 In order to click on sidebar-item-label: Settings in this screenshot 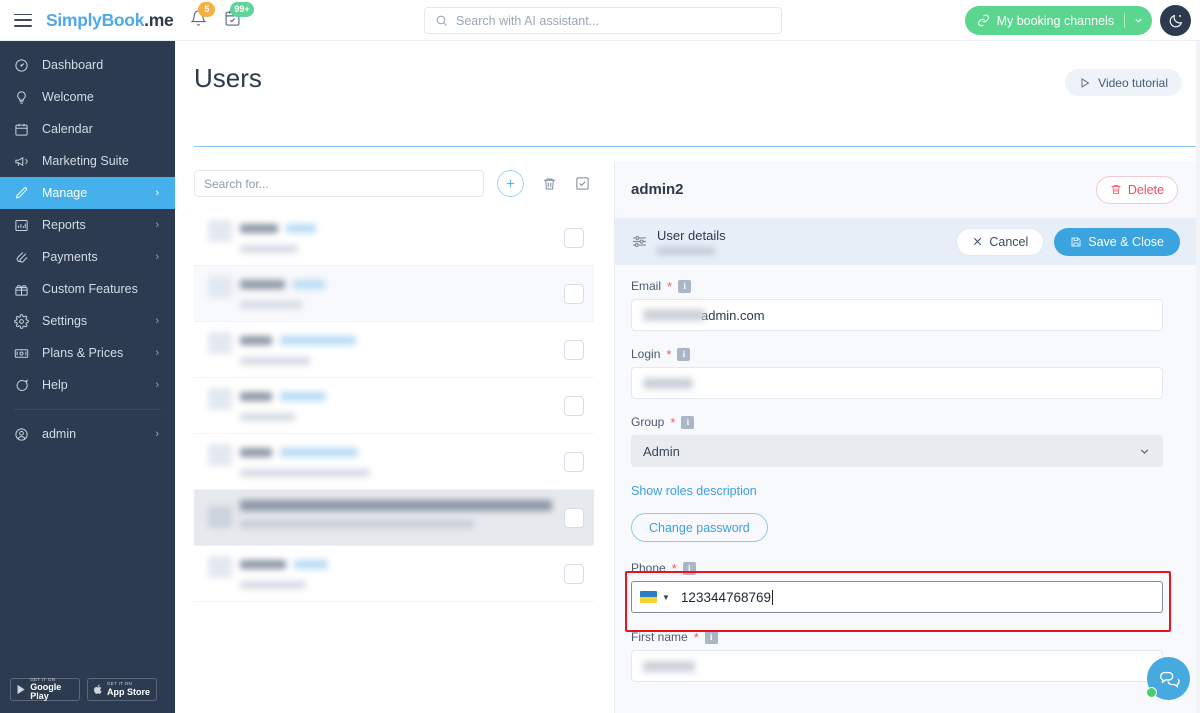, I will do `click(65, 321)`.